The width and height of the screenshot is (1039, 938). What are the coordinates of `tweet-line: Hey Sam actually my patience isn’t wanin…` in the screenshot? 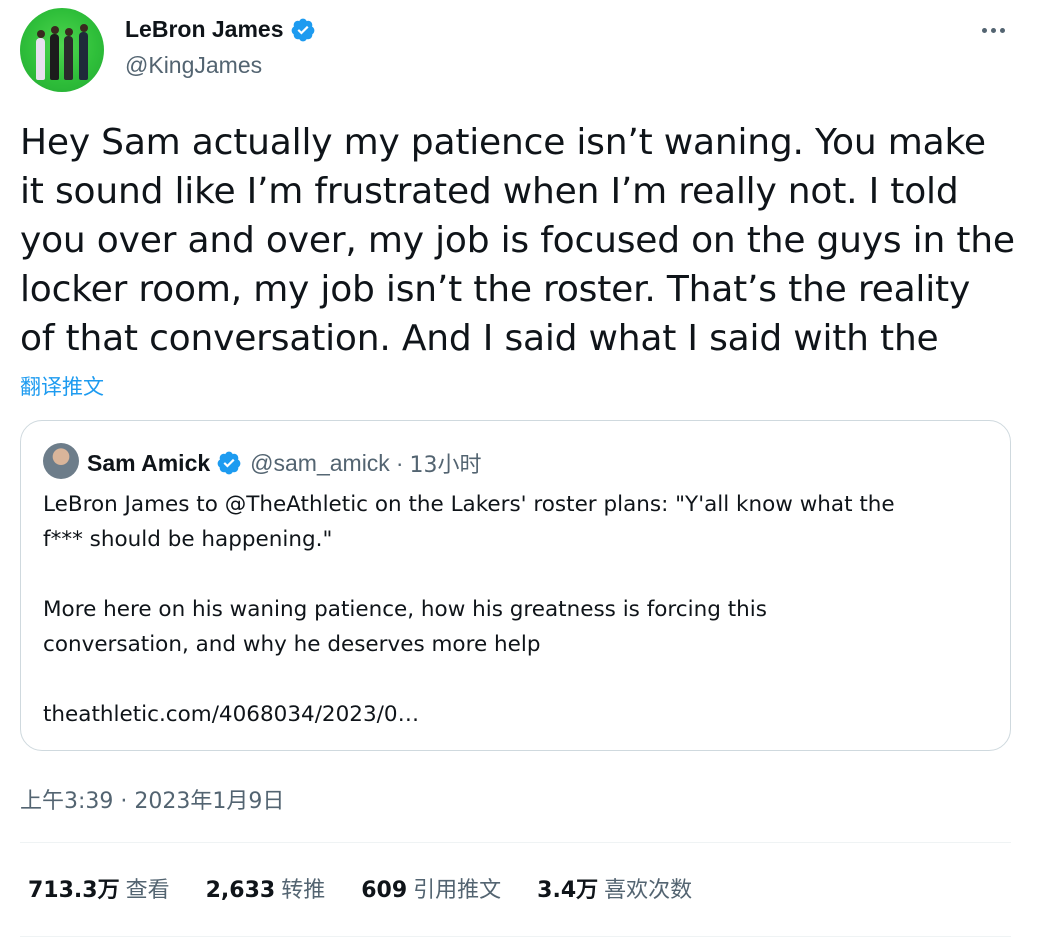 It's located at (503, 142).